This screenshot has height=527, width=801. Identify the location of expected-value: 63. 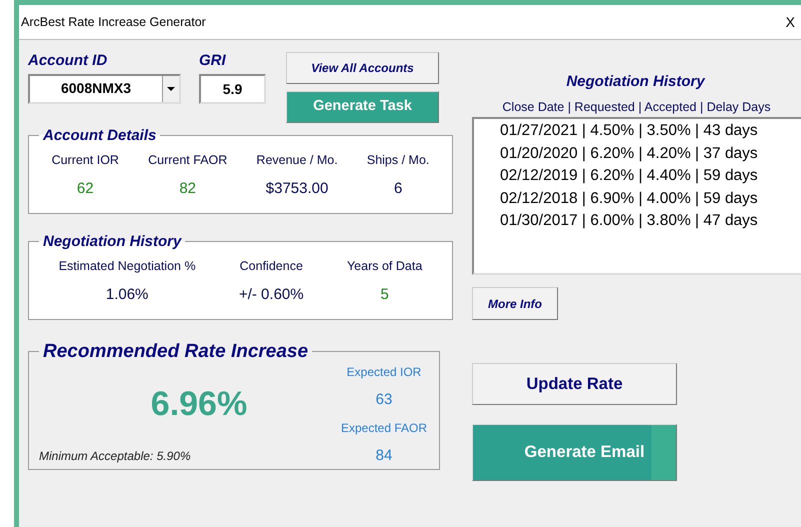
(384, 400).